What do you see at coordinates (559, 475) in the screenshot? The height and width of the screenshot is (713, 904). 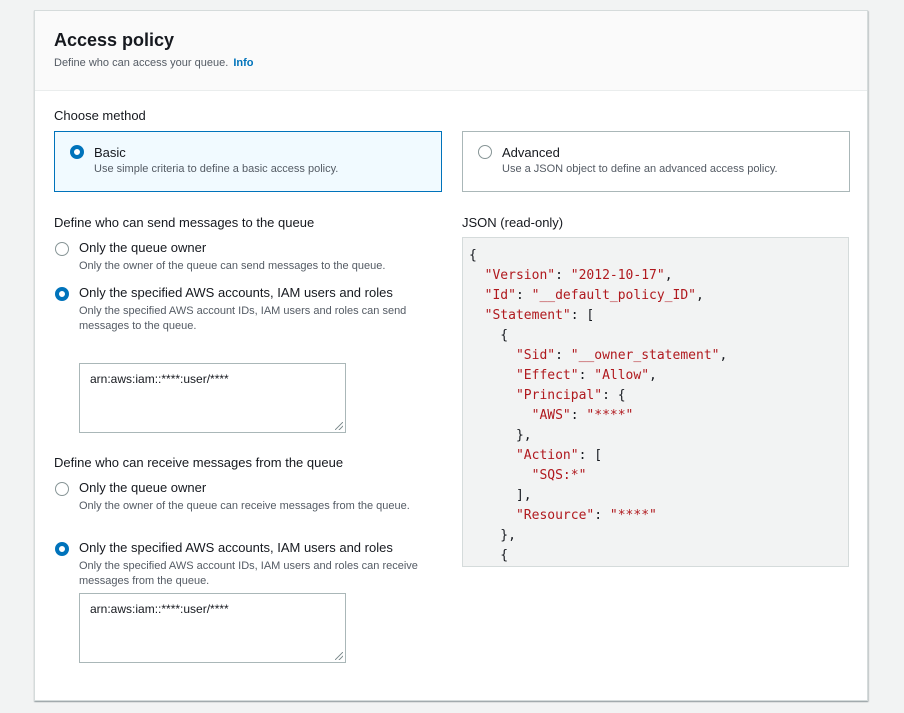 I see `json-line: "SQS:*"` at bounding box center [559, 475].